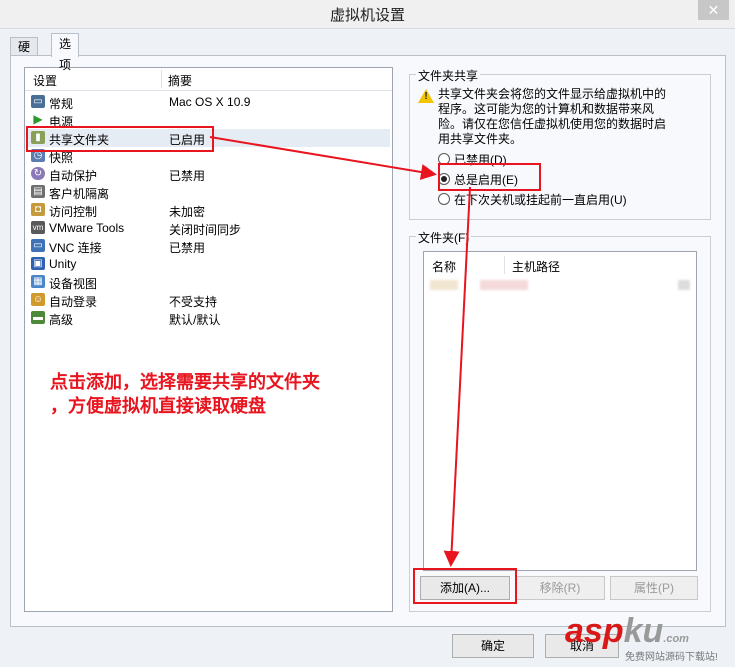 The height and width of the screenshot is (667, 735). I want to click on settings-row-summary: 不受支持, so click(193, 302).